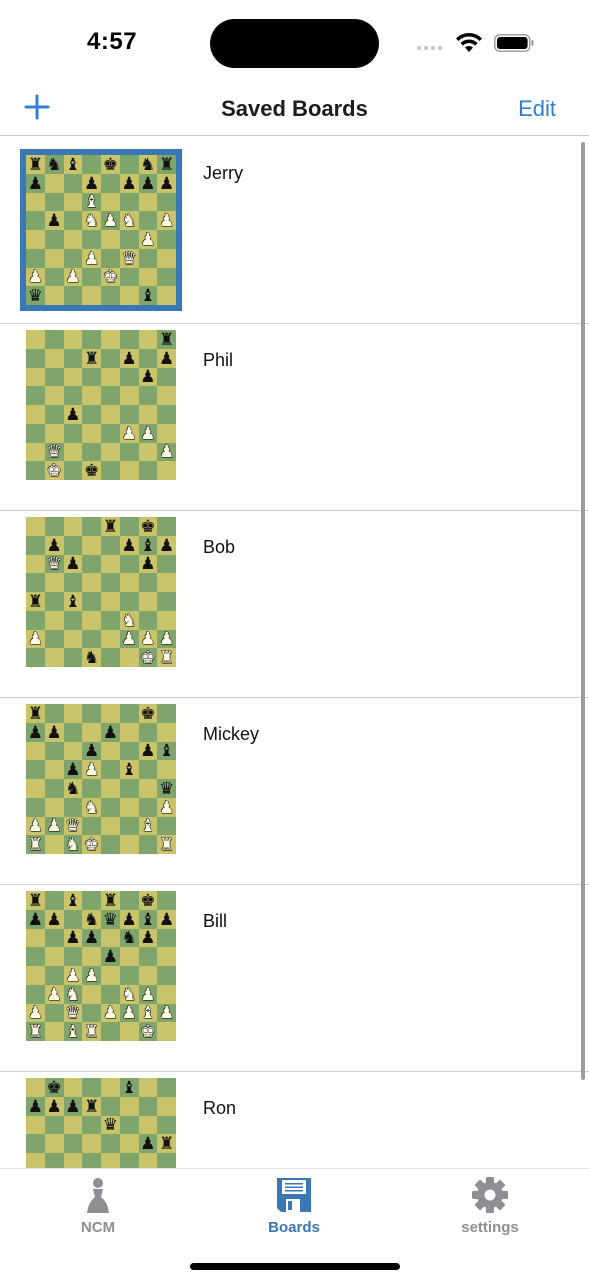 The height and width of the screenshot is (1280, 589). I want to click on edit-button: Edit, so click(537, 109).